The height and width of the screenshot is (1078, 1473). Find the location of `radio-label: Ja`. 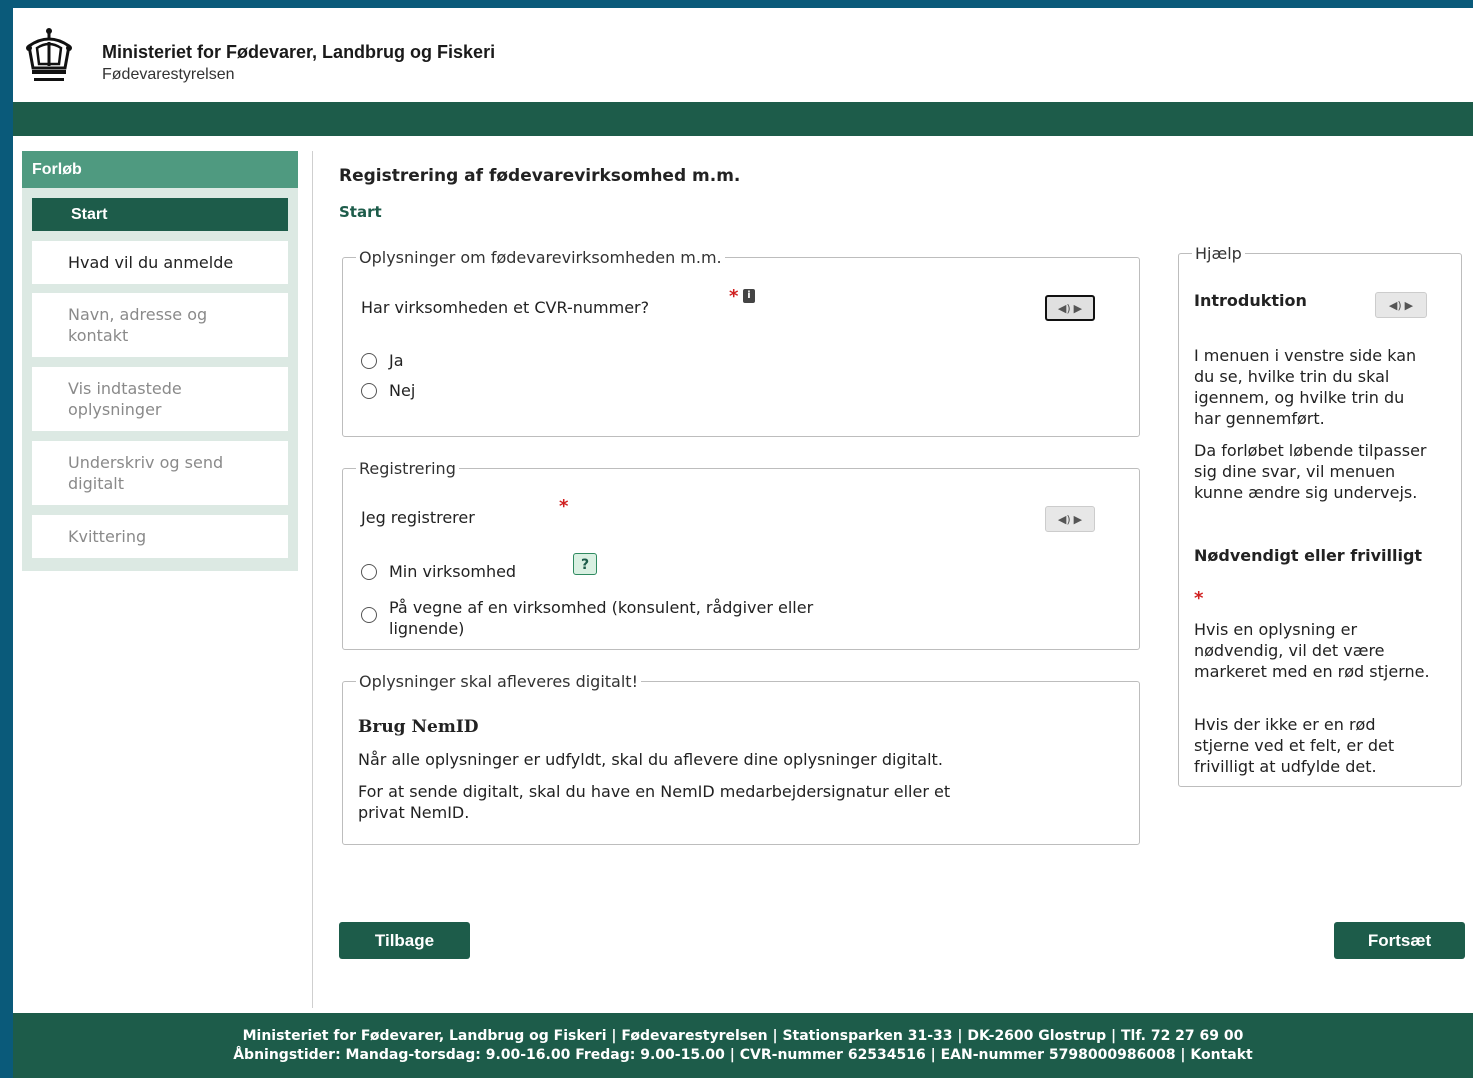

radio-label: Ja is located at coordinates (396, 360).